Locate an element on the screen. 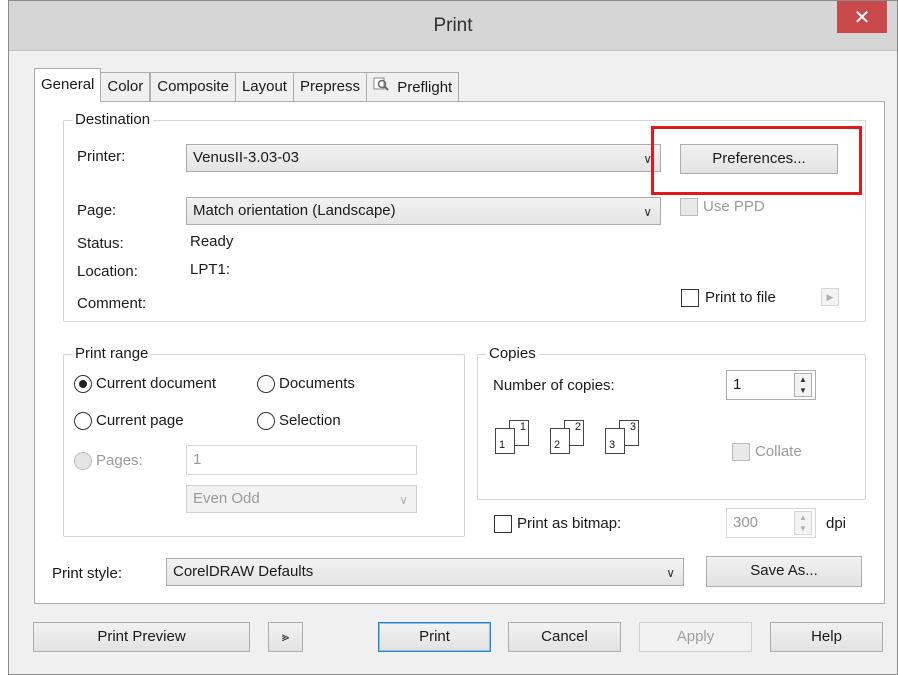 The width and height of the screenshot is (898, 675). status-value: Ready is located at coordinates (212, 241).